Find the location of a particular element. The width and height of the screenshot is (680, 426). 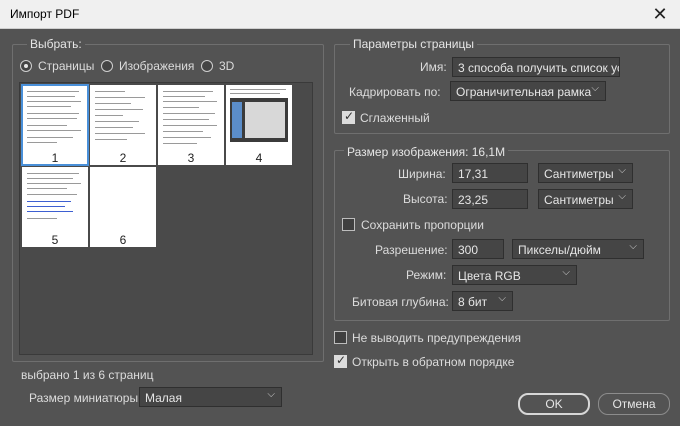

depth-select: 8 бит ⌵ is located at coordinates (482, 301).